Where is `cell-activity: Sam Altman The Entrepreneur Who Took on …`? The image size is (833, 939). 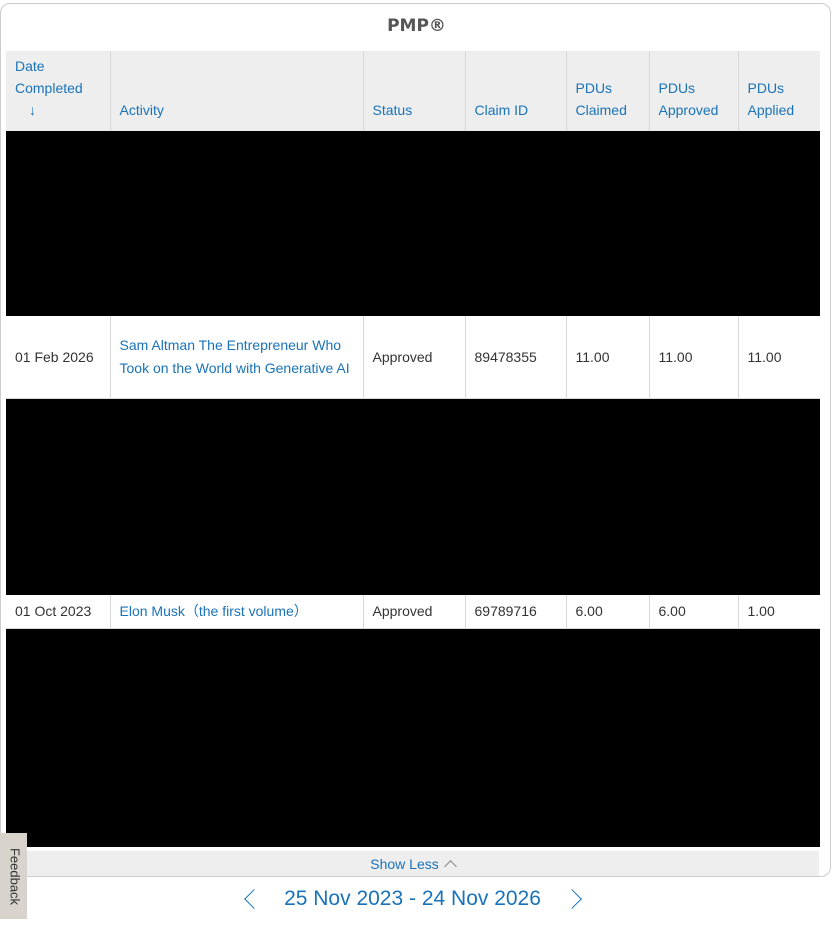
cell-activity: Sam Altman The Entrepreneur Who Took on … is located at coordinates (237, 357).